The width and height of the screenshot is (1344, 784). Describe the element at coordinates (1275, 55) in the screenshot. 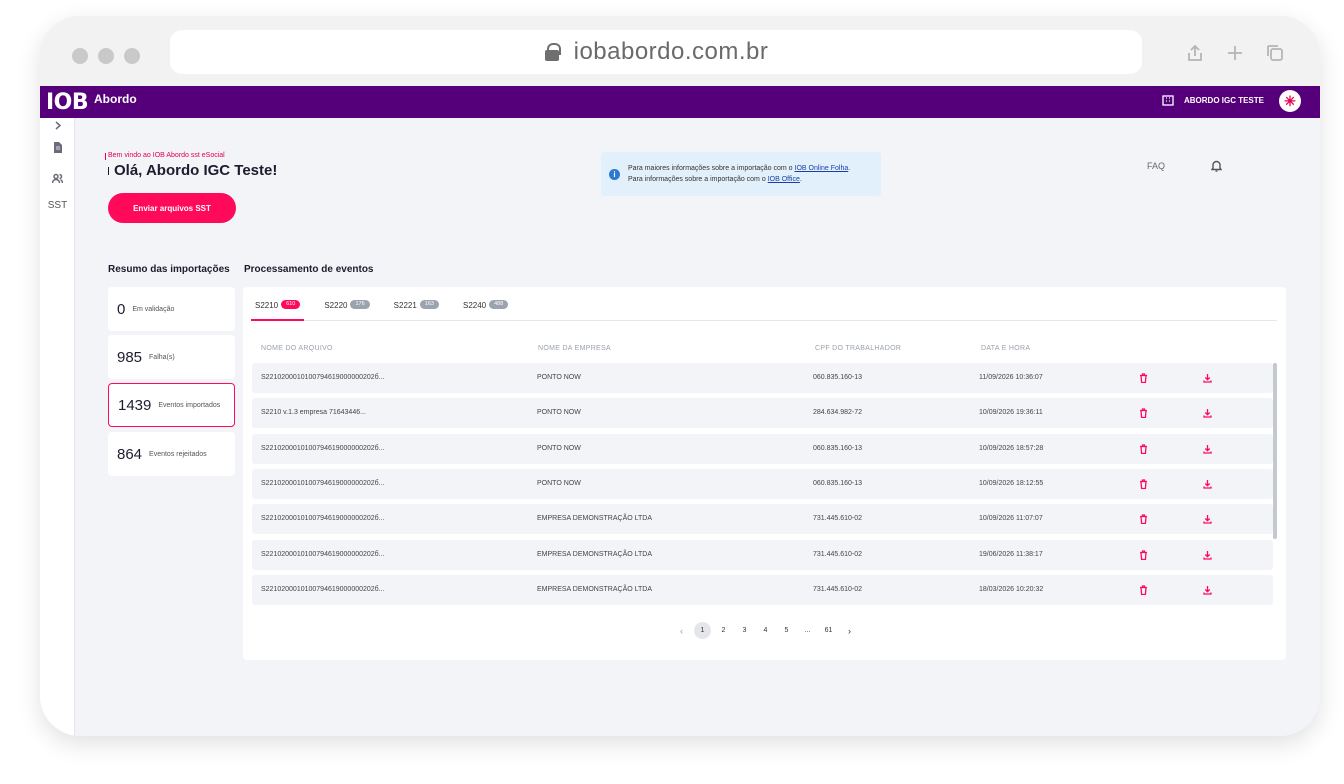

I see `tabs-overview-icon` at that location.